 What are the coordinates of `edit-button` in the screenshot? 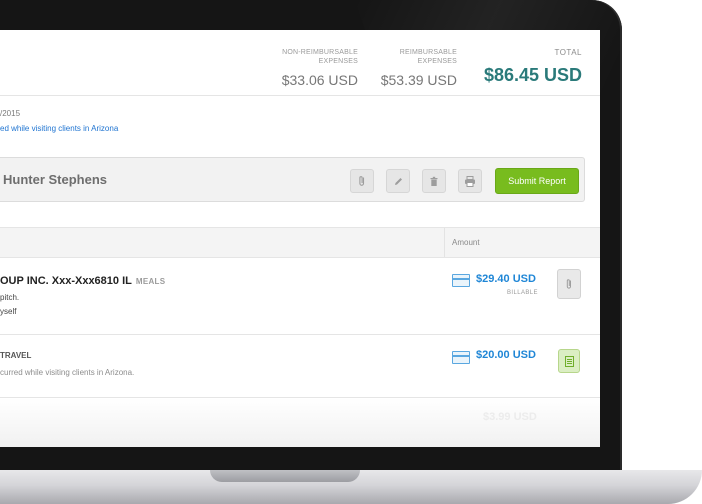 It's located at (398, 181).